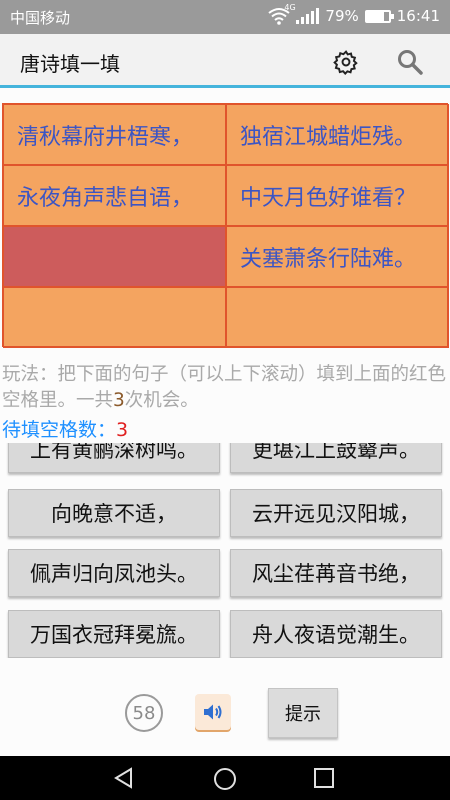  I want to click on recent-apps-icon, so click(324, 778).